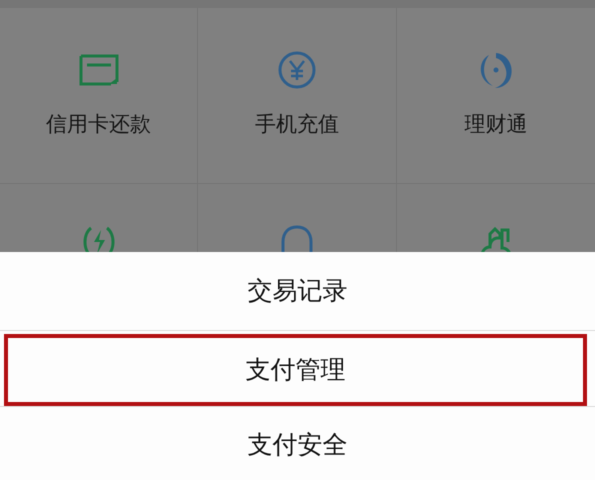  What do you see at coordinates (99, 124) in the screenshot?
I see `service-label: 信用卡还款` at bounding box center [99, 124].